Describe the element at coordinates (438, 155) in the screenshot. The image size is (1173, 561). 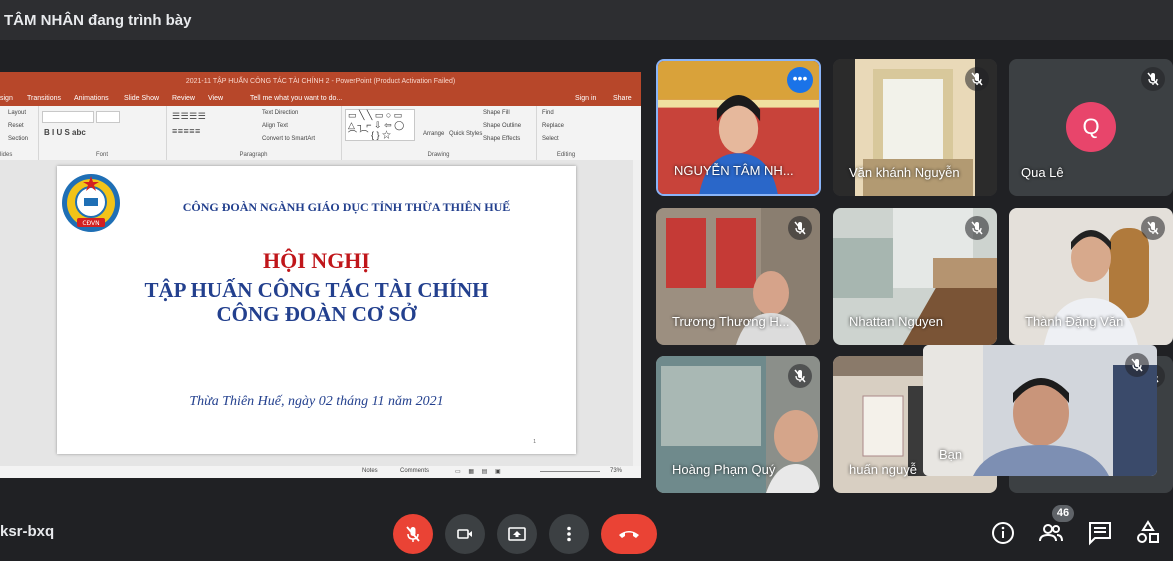
I see `drawing-group-label: Drawing` at that location.